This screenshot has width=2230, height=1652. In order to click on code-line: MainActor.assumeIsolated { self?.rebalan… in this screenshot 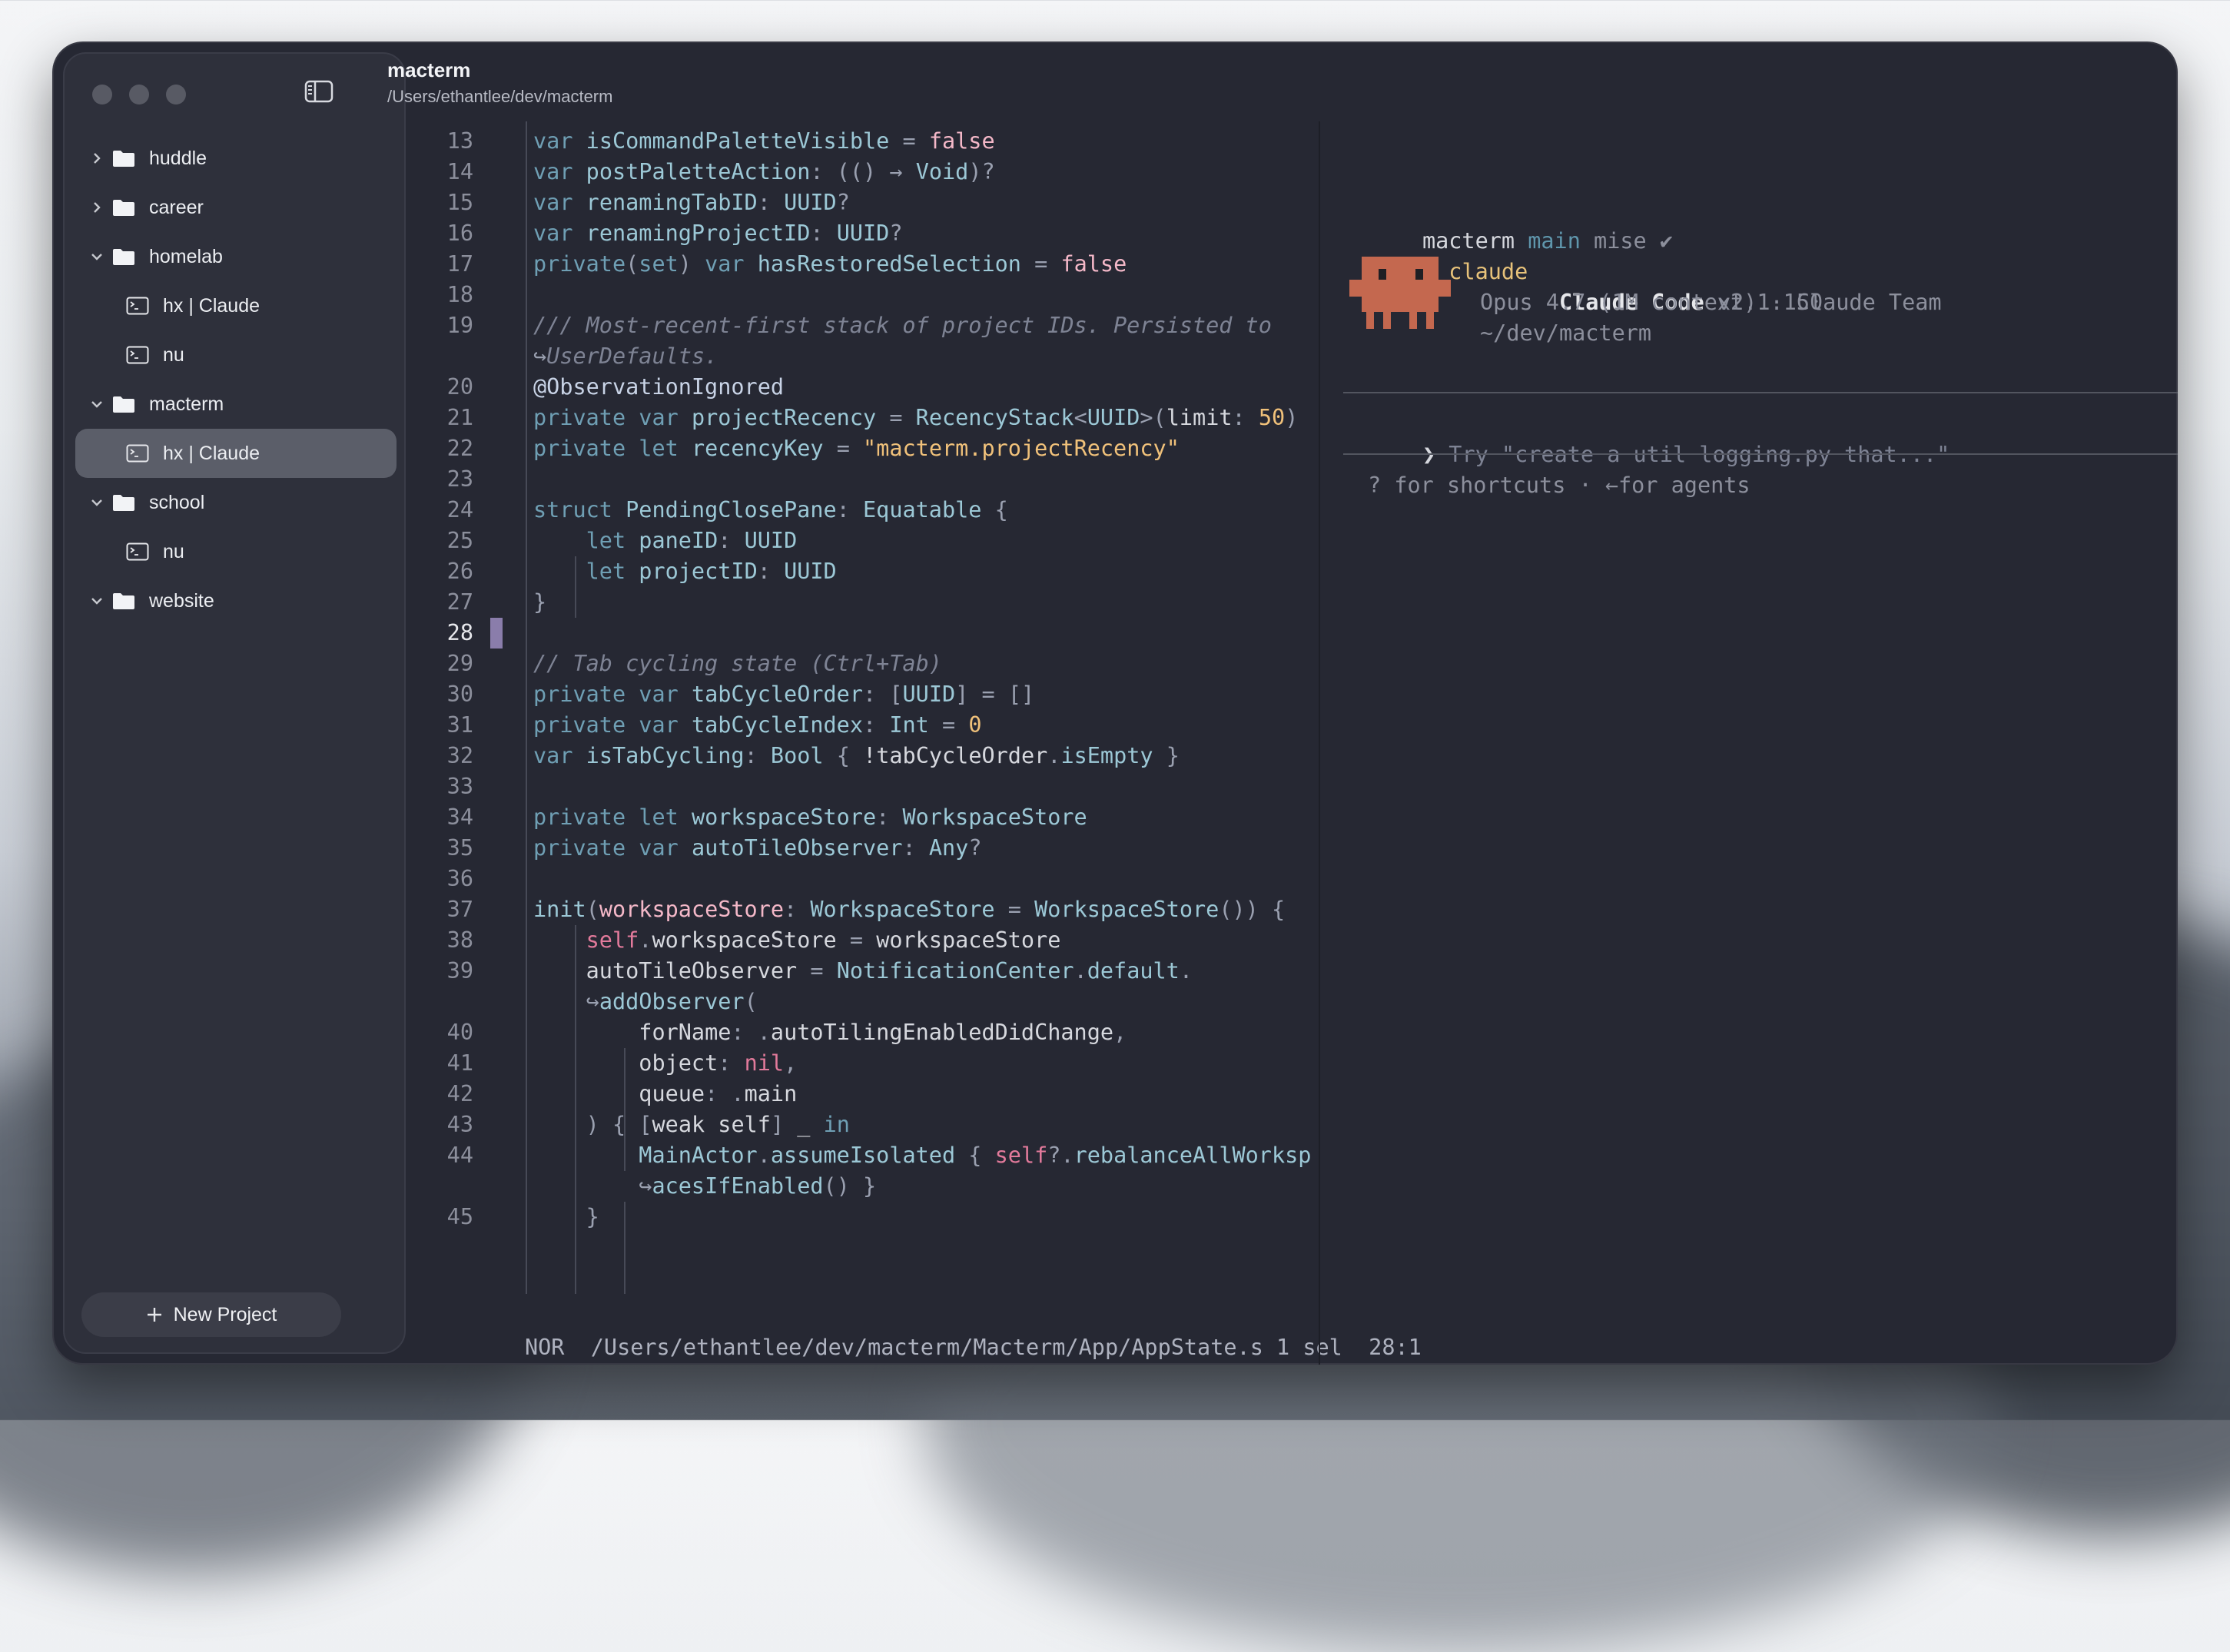, I will do `click(975, 1155)`.